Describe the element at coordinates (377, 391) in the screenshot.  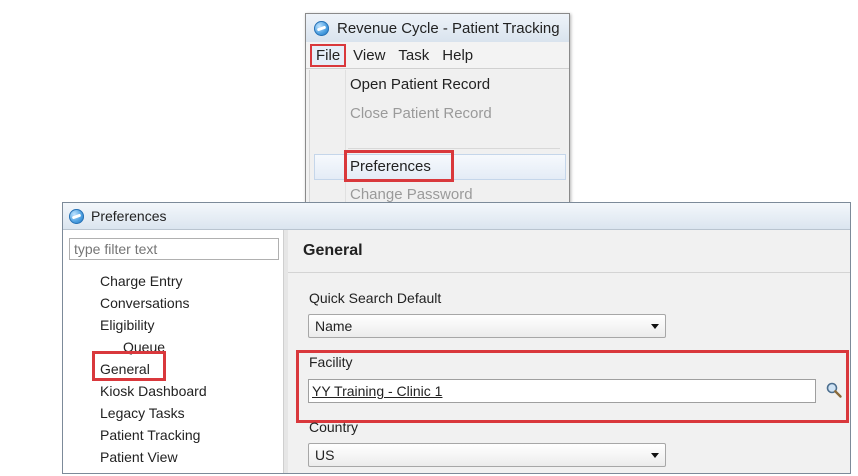
I see `facility-value: YY Training - Clinic 1` at that location.